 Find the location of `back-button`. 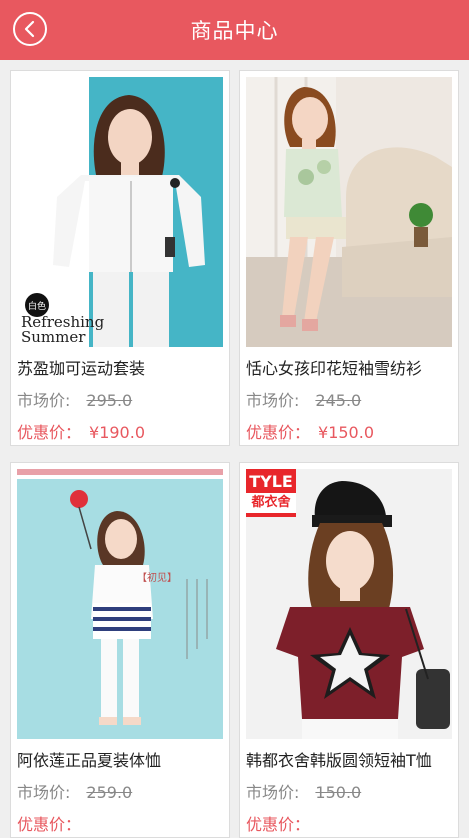

back-button is located at coordinates (30, 29).